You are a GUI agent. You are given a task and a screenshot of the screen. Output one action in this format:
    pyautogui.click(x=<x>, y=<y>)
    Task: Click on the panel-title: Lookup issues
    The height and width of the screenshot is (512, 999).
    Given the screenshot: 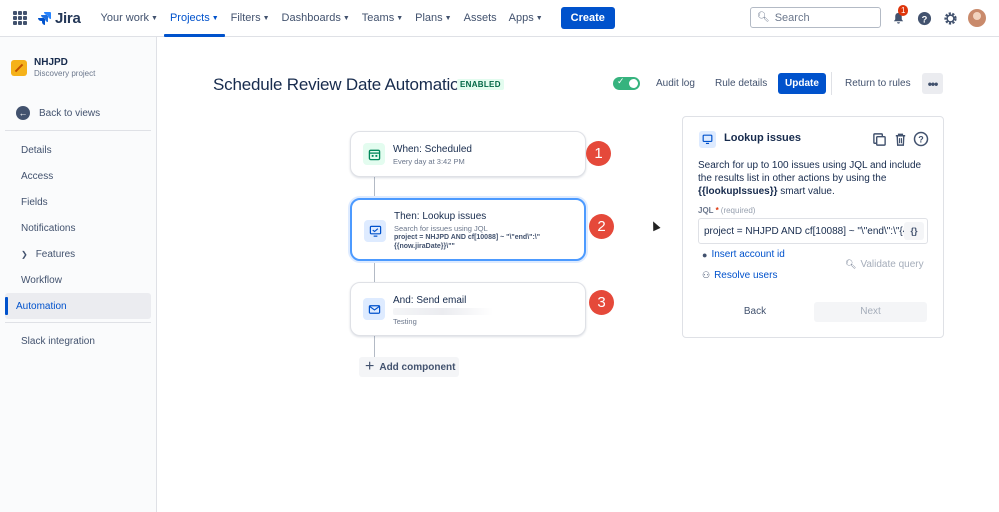 What is the action you would take?
    pyautogui.click(x=763, y=138)
    